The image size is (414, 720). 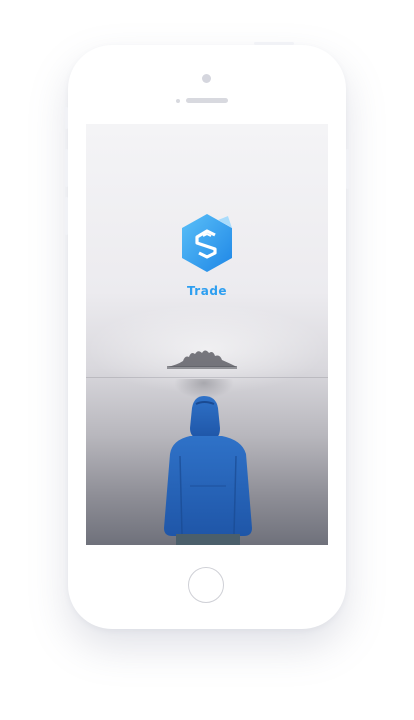 I want to click on front-camera-icon, so click(x=206, y=78).